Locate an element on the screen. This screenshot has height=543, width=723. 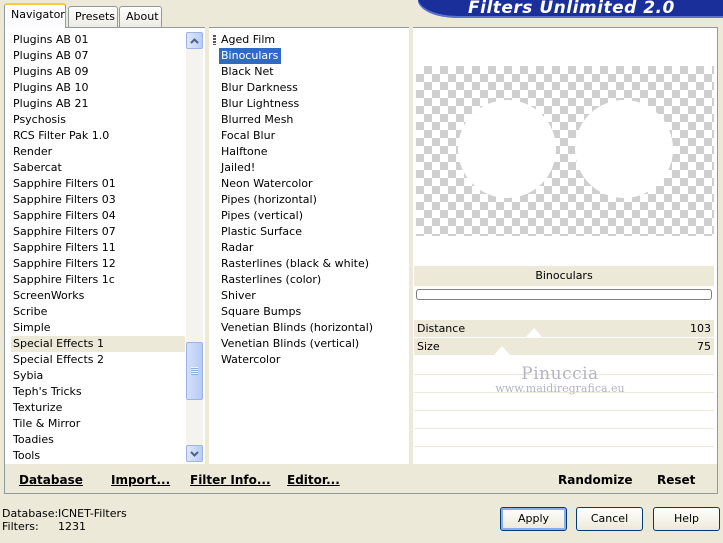
list-item: Pipes (horizontal) is located at coordinates (312, 200).